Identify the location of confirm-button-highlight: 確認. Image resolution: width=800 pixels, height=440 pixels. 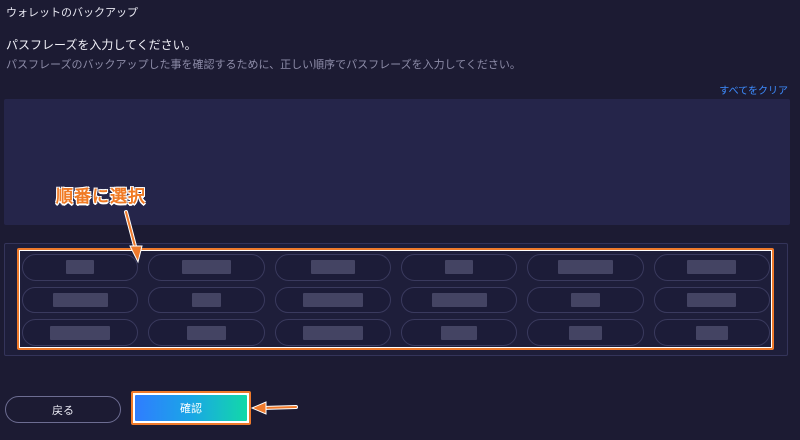
(191, 408).